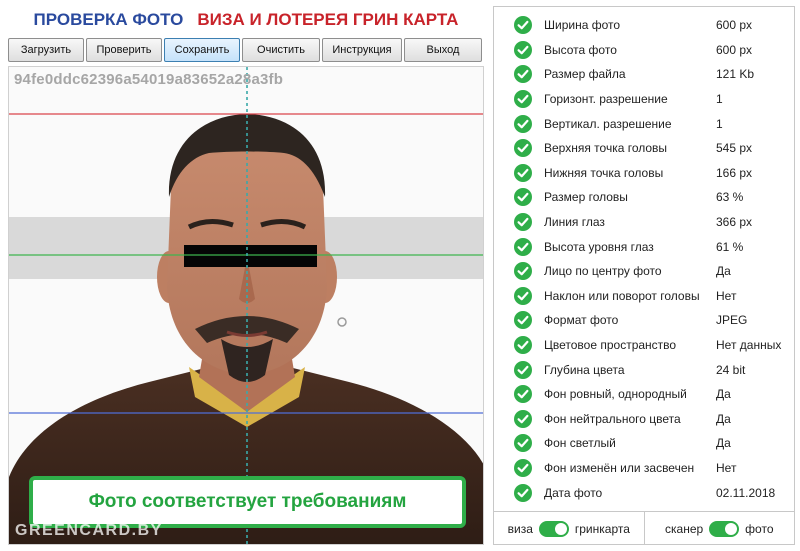 The height and width of the screenshot is (551, 800). I want to click on load-button: Загрузить, so click(46, 50).